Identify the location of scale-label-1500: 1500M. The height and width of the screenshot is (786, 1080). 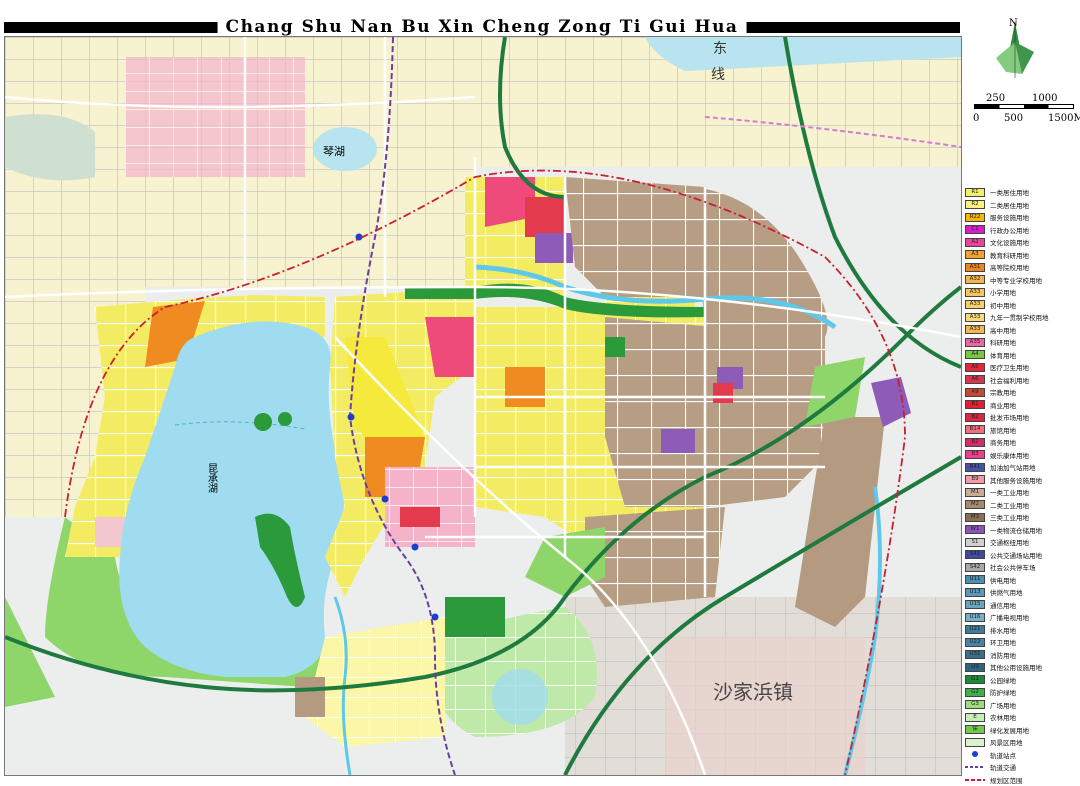
(1064, 118).